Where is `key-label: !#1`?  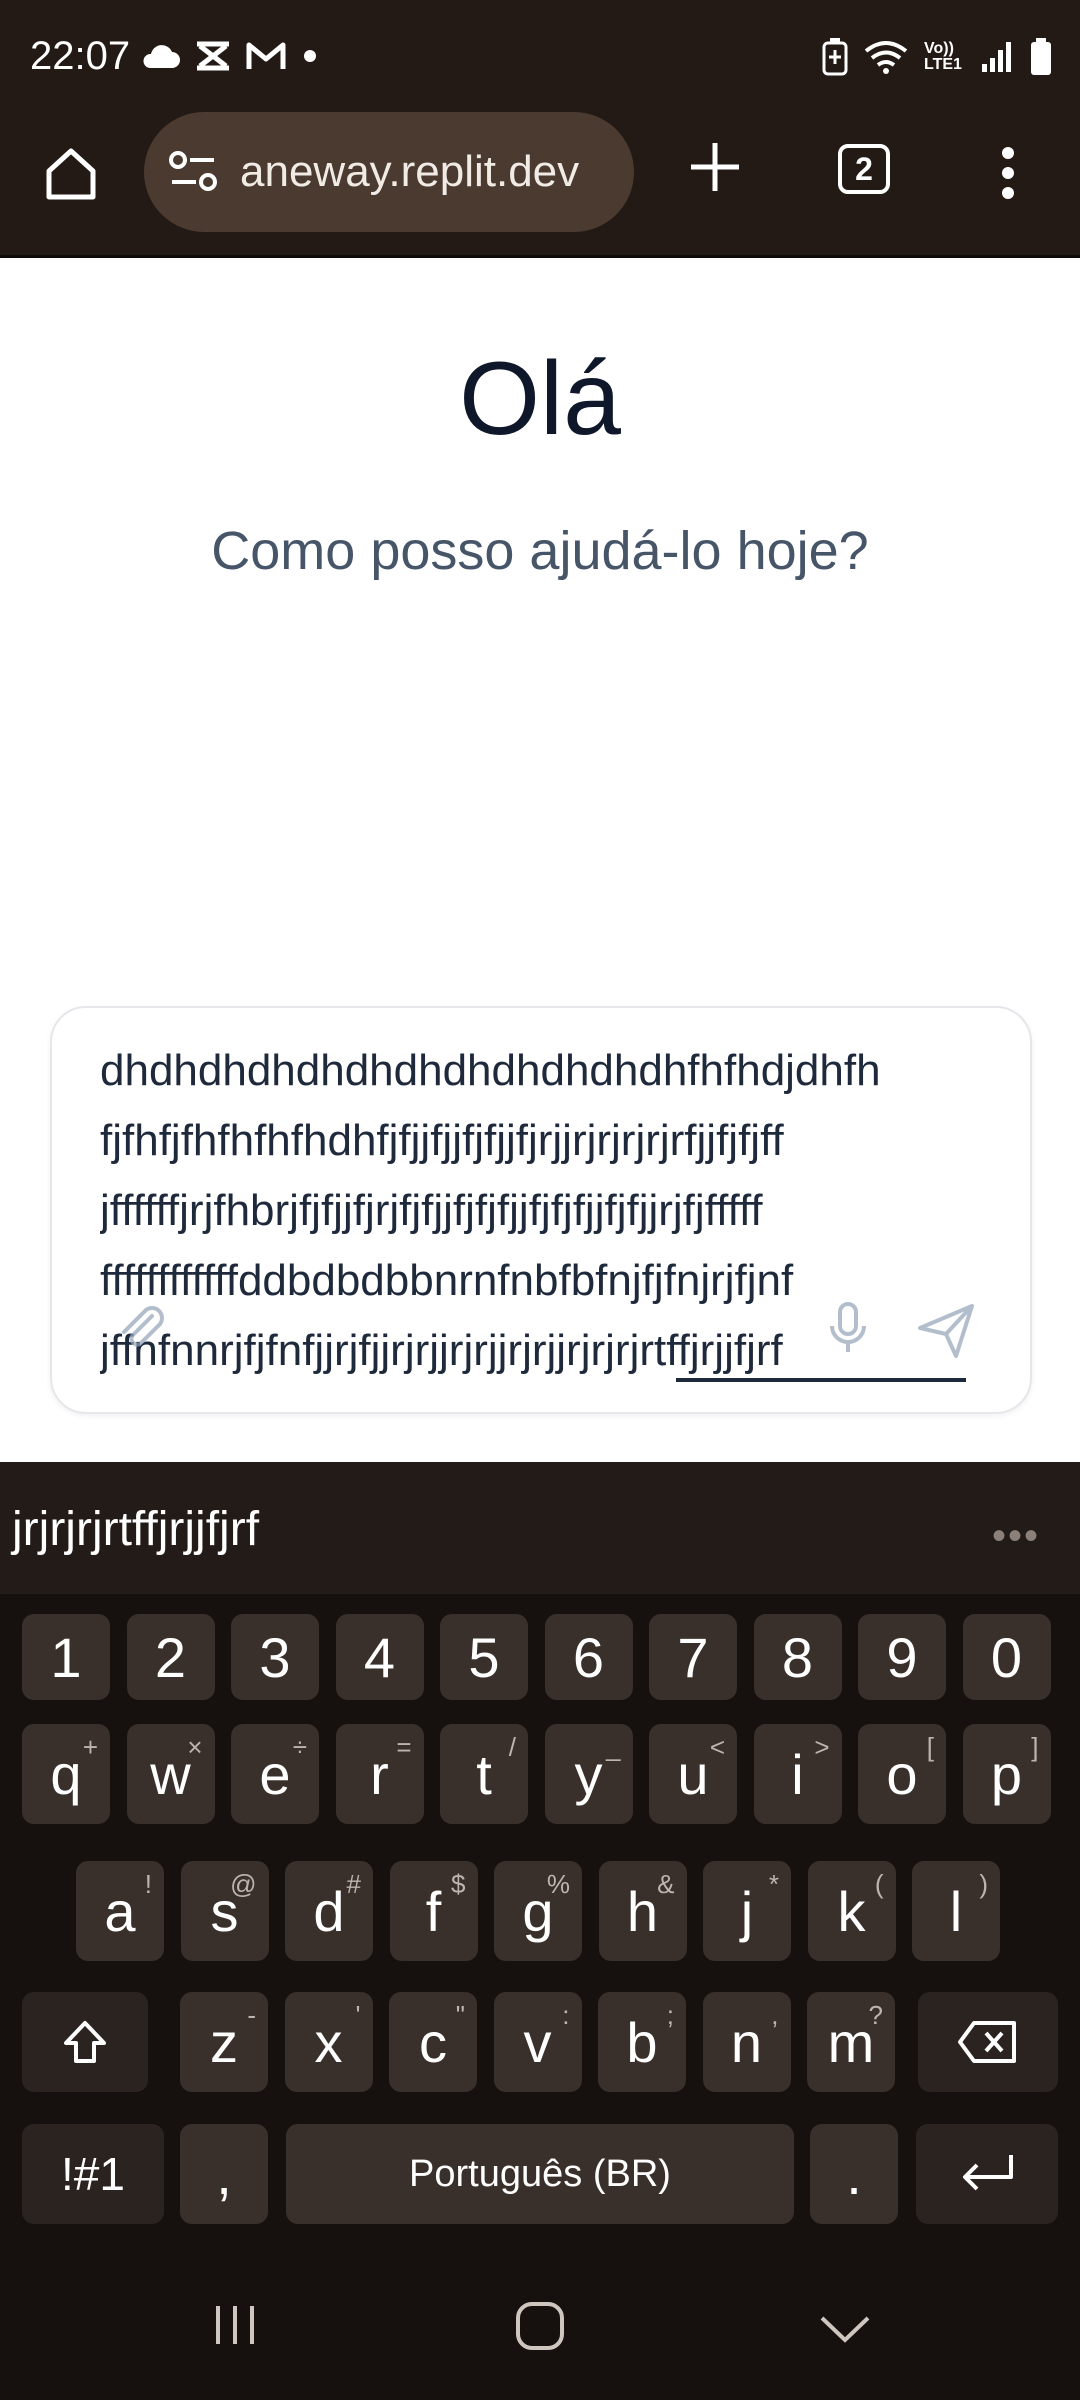
key-label: !#1 is located at coordinates (93, 2174).